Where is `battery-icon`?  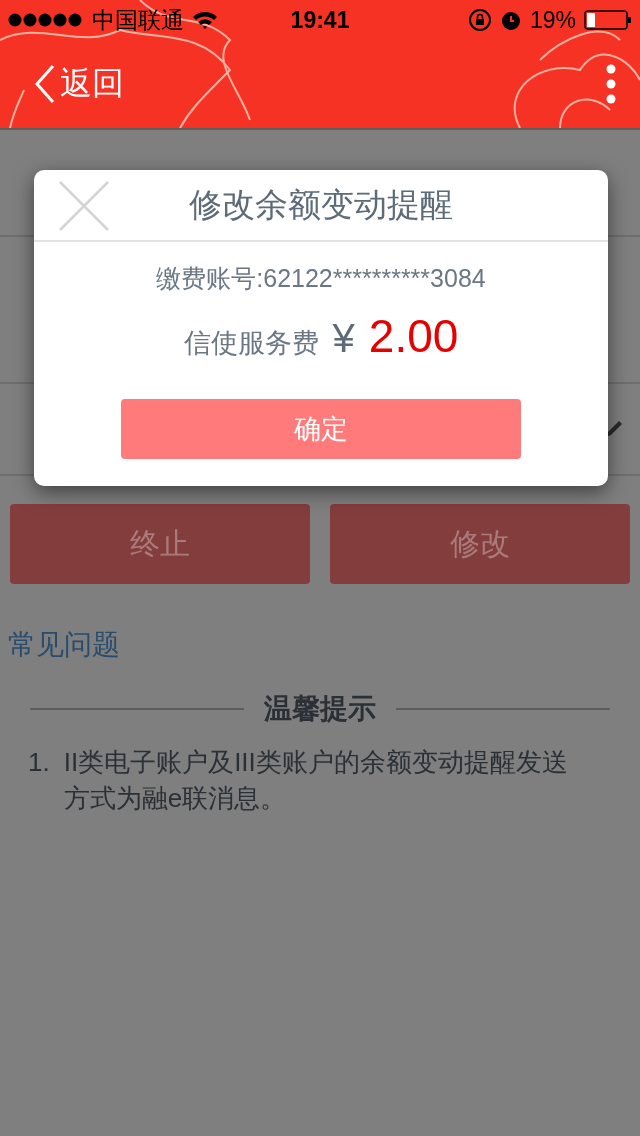 battery-icon is located at coordinates (608, 20).